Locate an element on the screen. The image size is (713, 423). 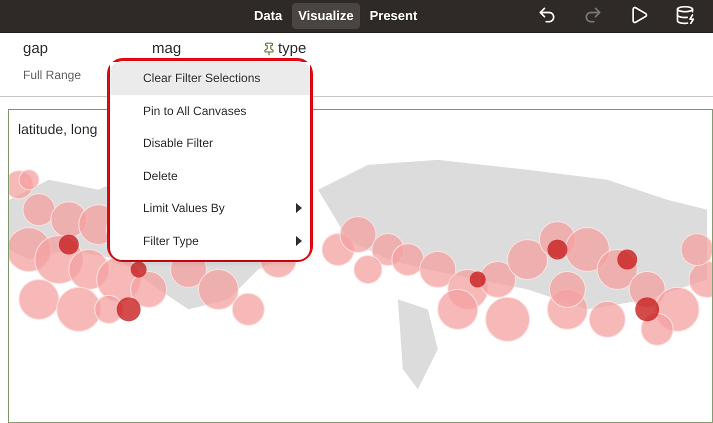
menu-item: Limit Values By is located at coordinates (210, 208).